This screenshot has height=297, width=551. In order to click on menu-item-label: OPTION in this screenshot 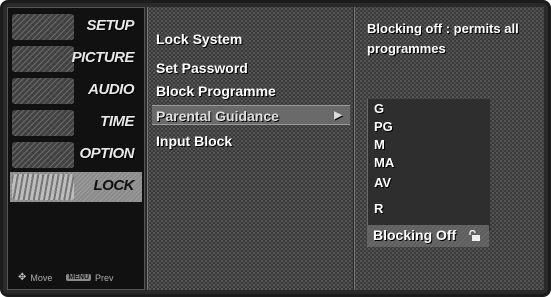, I will do `click(106, 153)`.